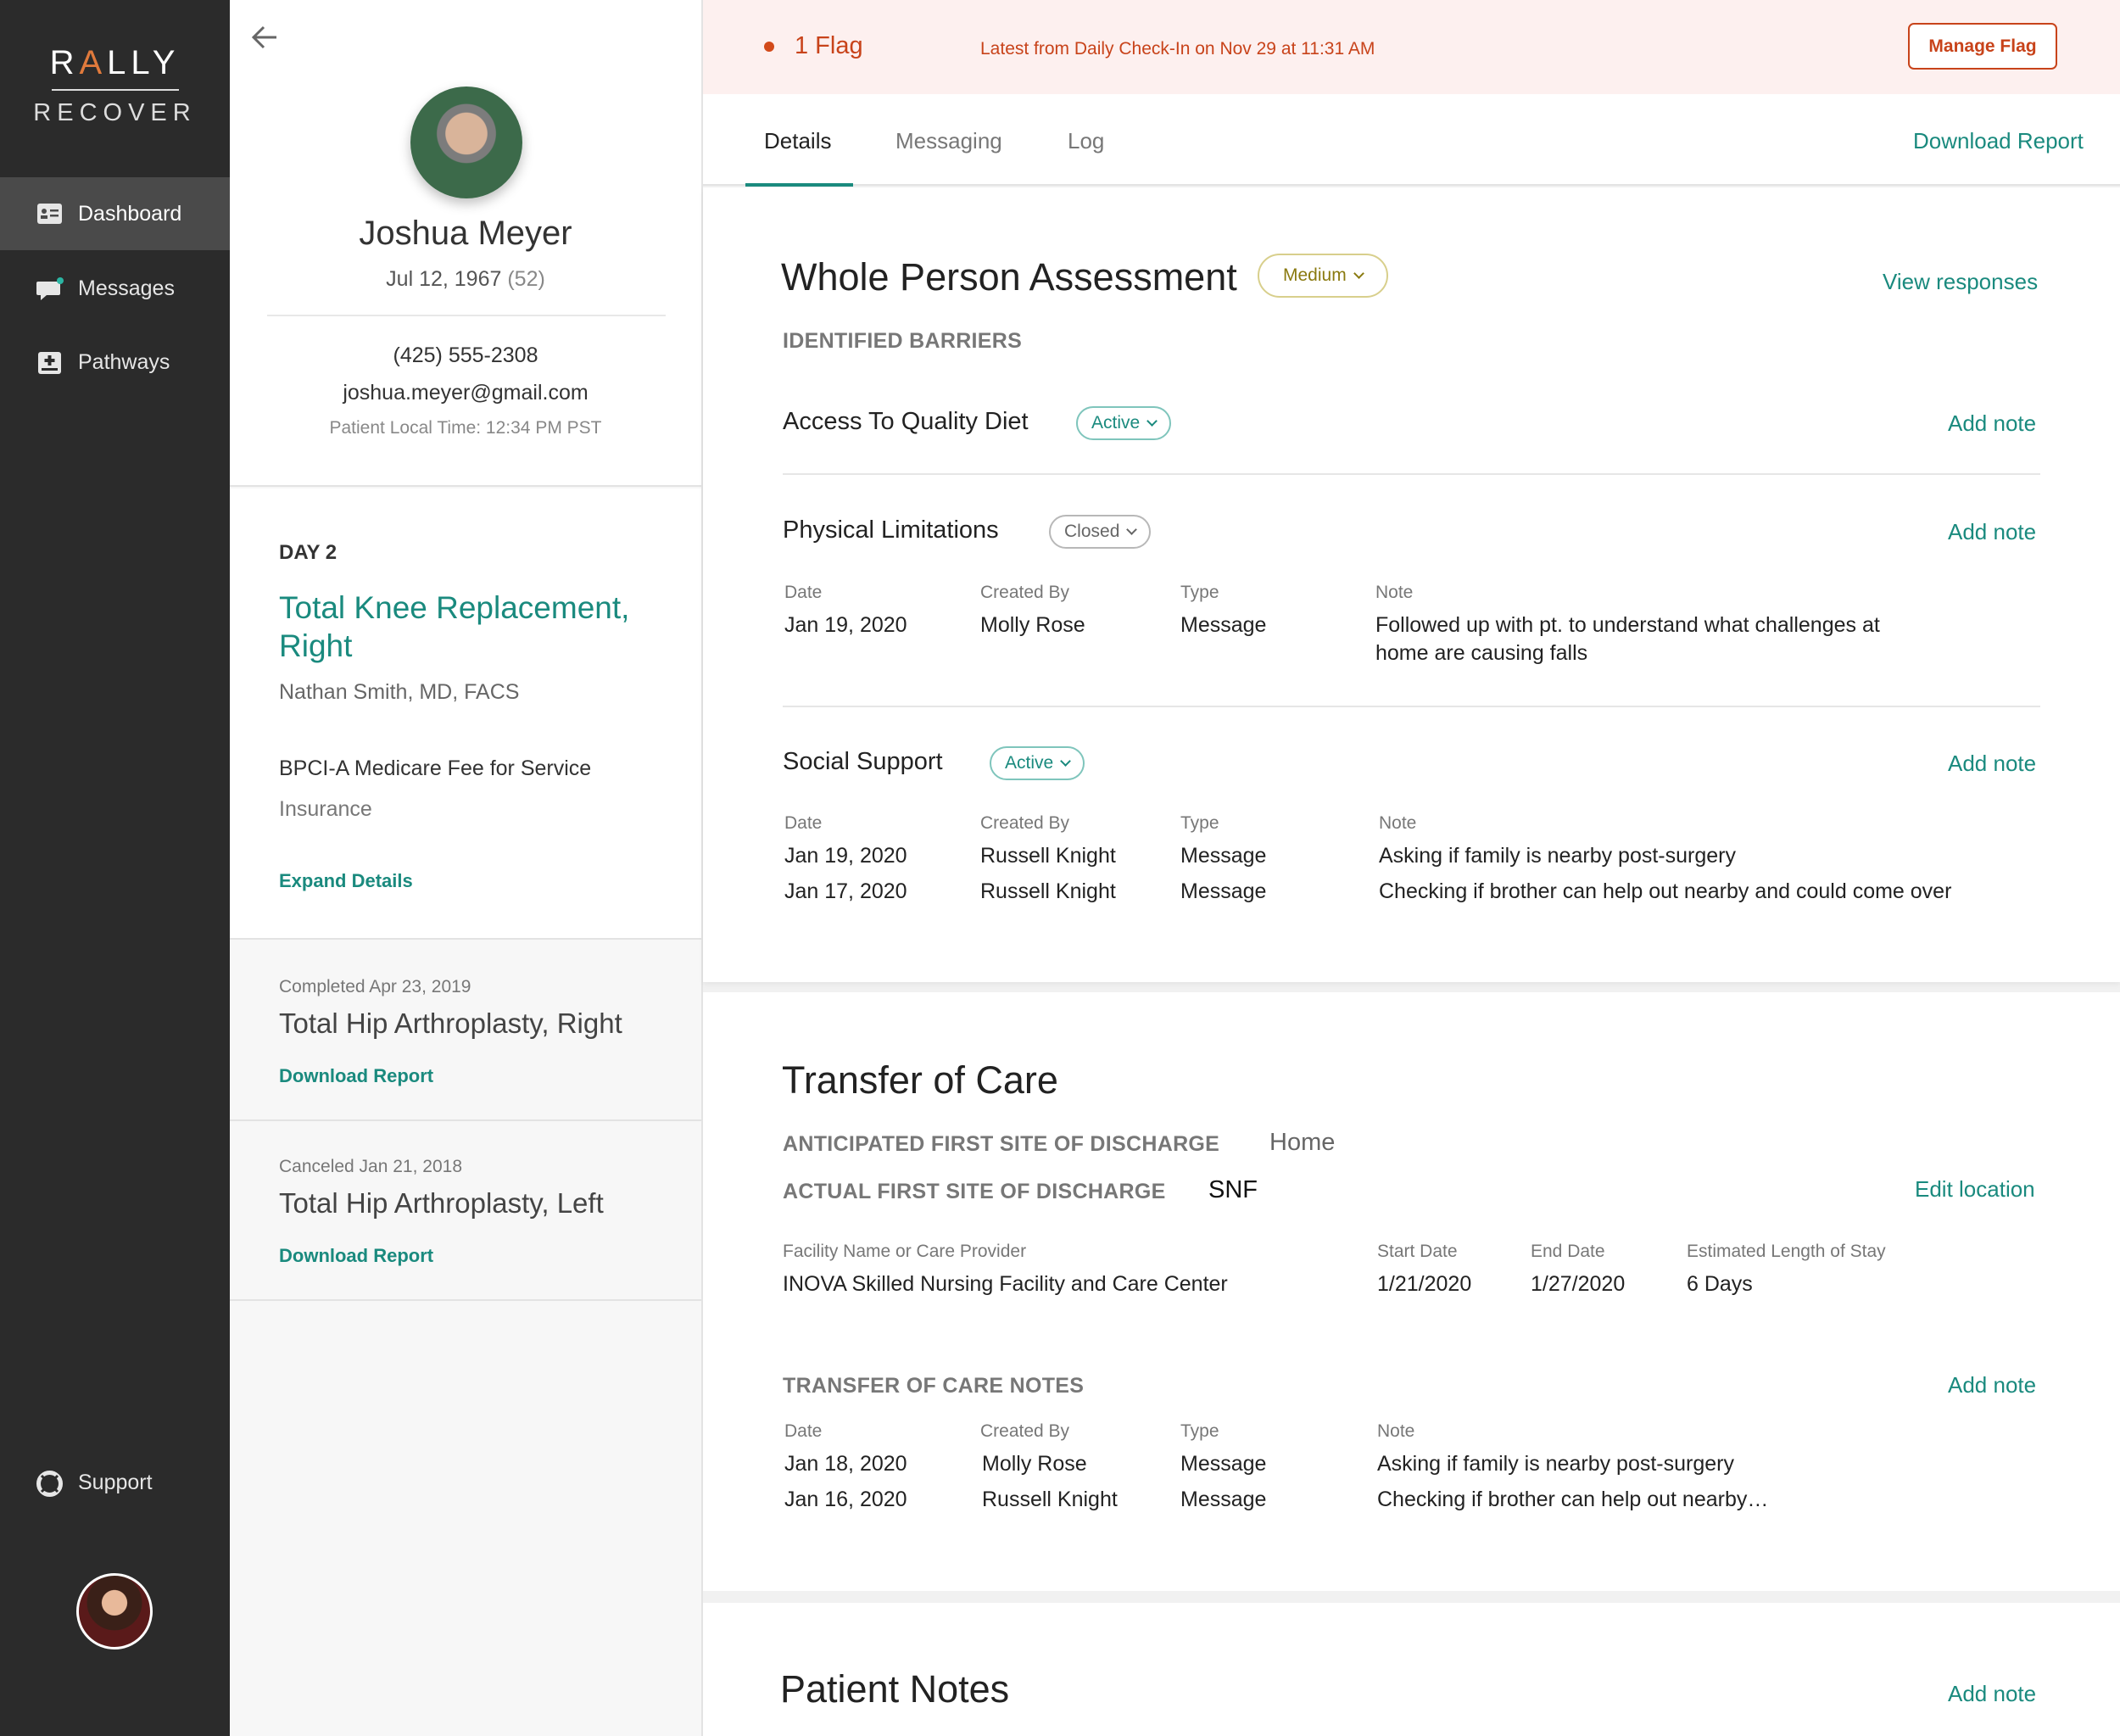 This screenshot has height=1736, width=2120. Describe the element at coordinates (526, 279) in the screenshot. I see `patient-age: (52)` at that location.